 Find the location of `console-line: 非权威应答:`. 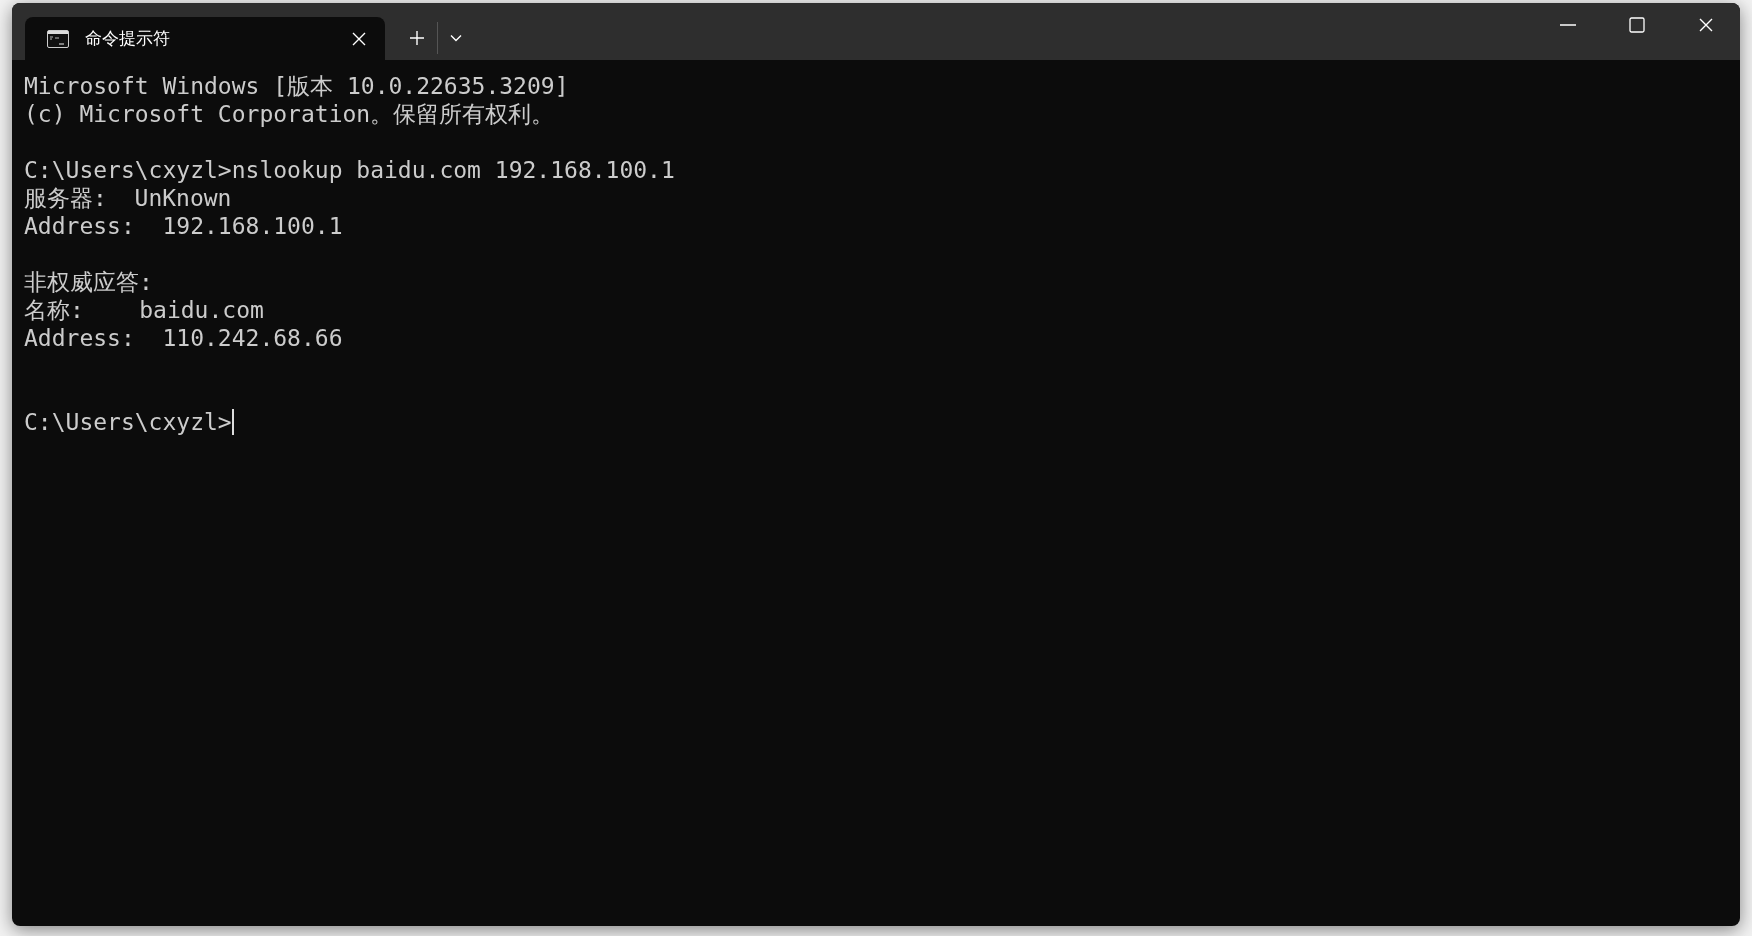

console-line: 非权威应答: is located at coordinates (88, 282).